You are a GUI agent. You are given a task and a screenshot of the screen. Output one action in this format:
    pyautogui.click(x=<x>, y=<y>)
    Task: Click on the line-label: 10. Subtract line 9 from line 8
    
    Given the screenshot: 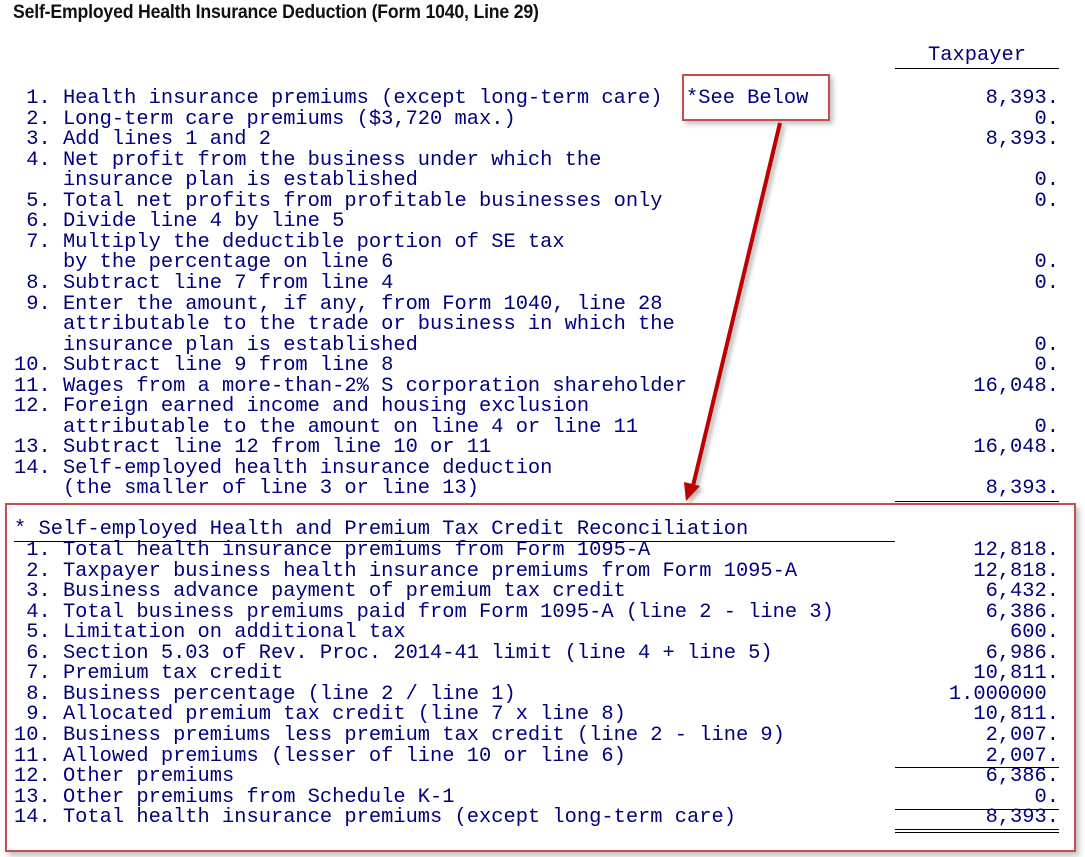 What is the action you would take?
    pyautogui.click(x=204, y=366)
    